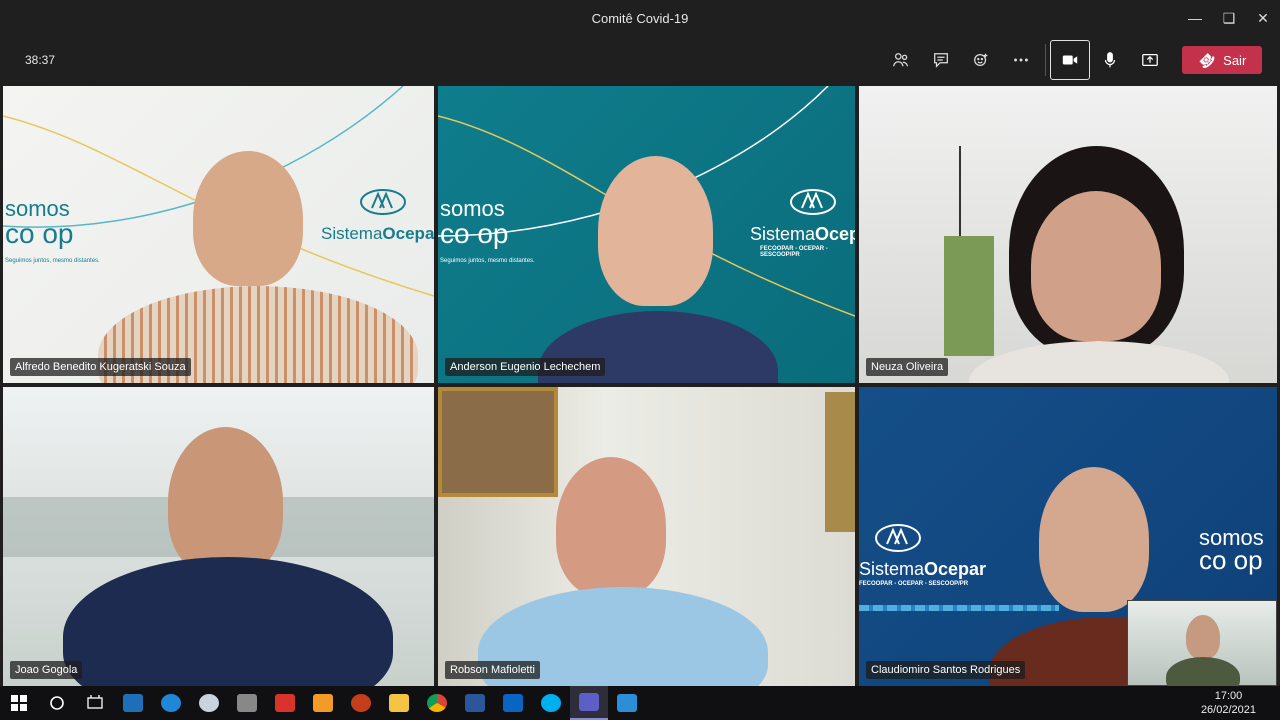  Describe the element at coordinates (209, 703) in the screenshot. I see `paint-icon` at that location.